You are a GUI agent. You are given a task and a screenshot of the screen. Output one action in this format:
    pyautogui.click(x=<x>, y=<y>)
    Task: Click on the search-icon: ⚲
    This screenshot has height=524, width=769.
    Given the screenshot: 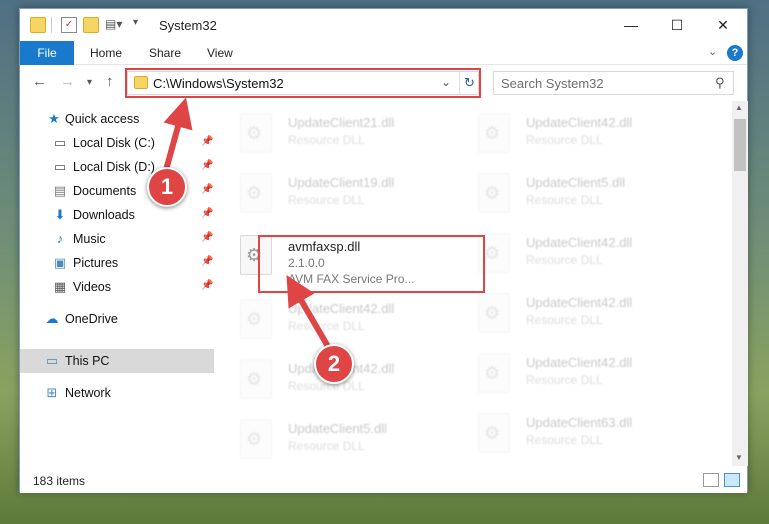 What is the action you would take?
    pyautogui.click(x=720, y=83)
    